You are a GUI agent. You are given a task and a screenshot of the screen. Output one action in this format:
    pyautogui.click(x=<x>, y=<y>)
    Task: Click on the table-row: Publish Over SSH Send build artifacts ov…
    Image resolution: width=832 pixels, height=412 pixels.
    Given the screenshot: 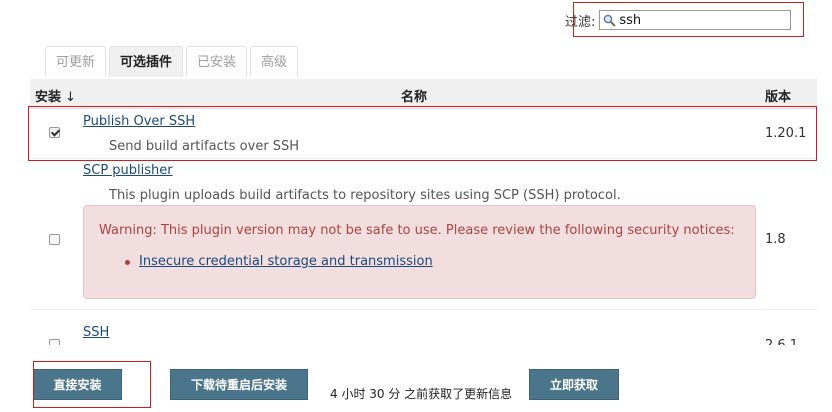 What is the action you would take?
    pyautogui.click(x=423, y=134)
    